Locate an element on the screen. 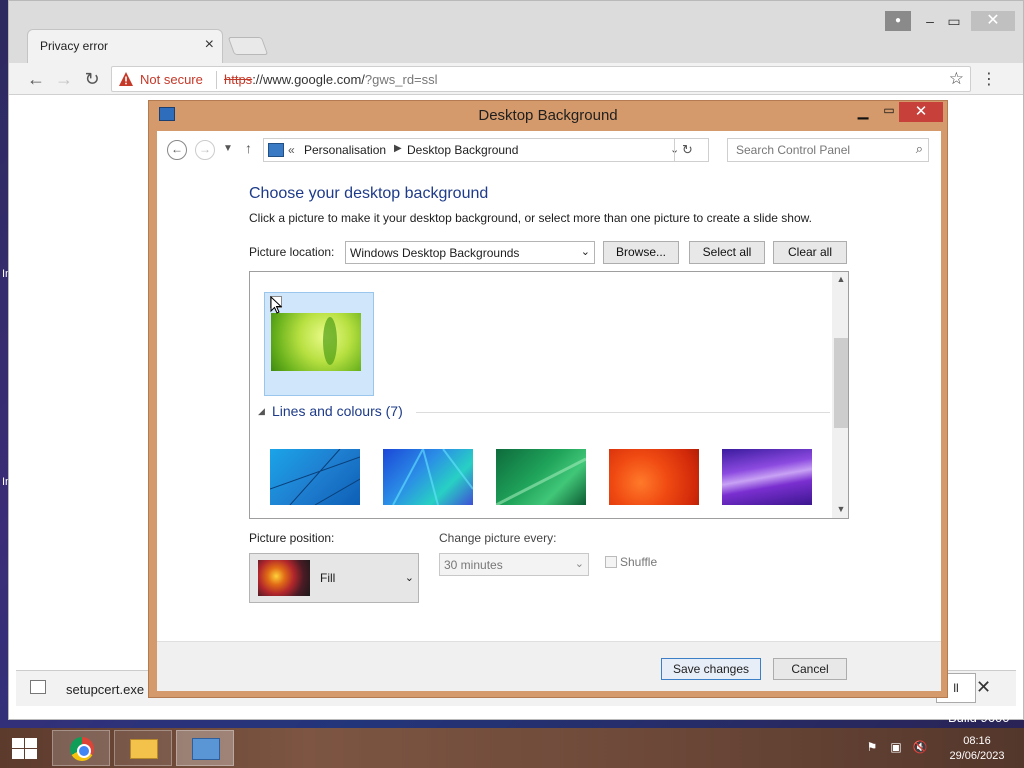 Image resolution: width=1024 pixels, height=768 pixels. search-icon: ⌕ is located at coordinates (919, 149).